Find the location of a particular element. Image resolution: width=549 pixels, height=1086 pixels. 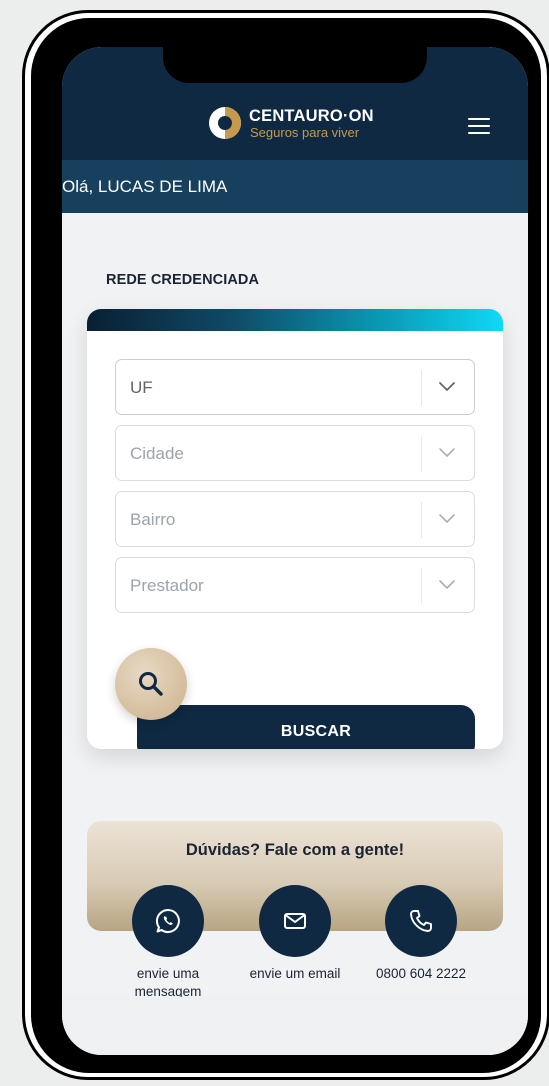

whatsapp-button is located at coordinates (168, 921).